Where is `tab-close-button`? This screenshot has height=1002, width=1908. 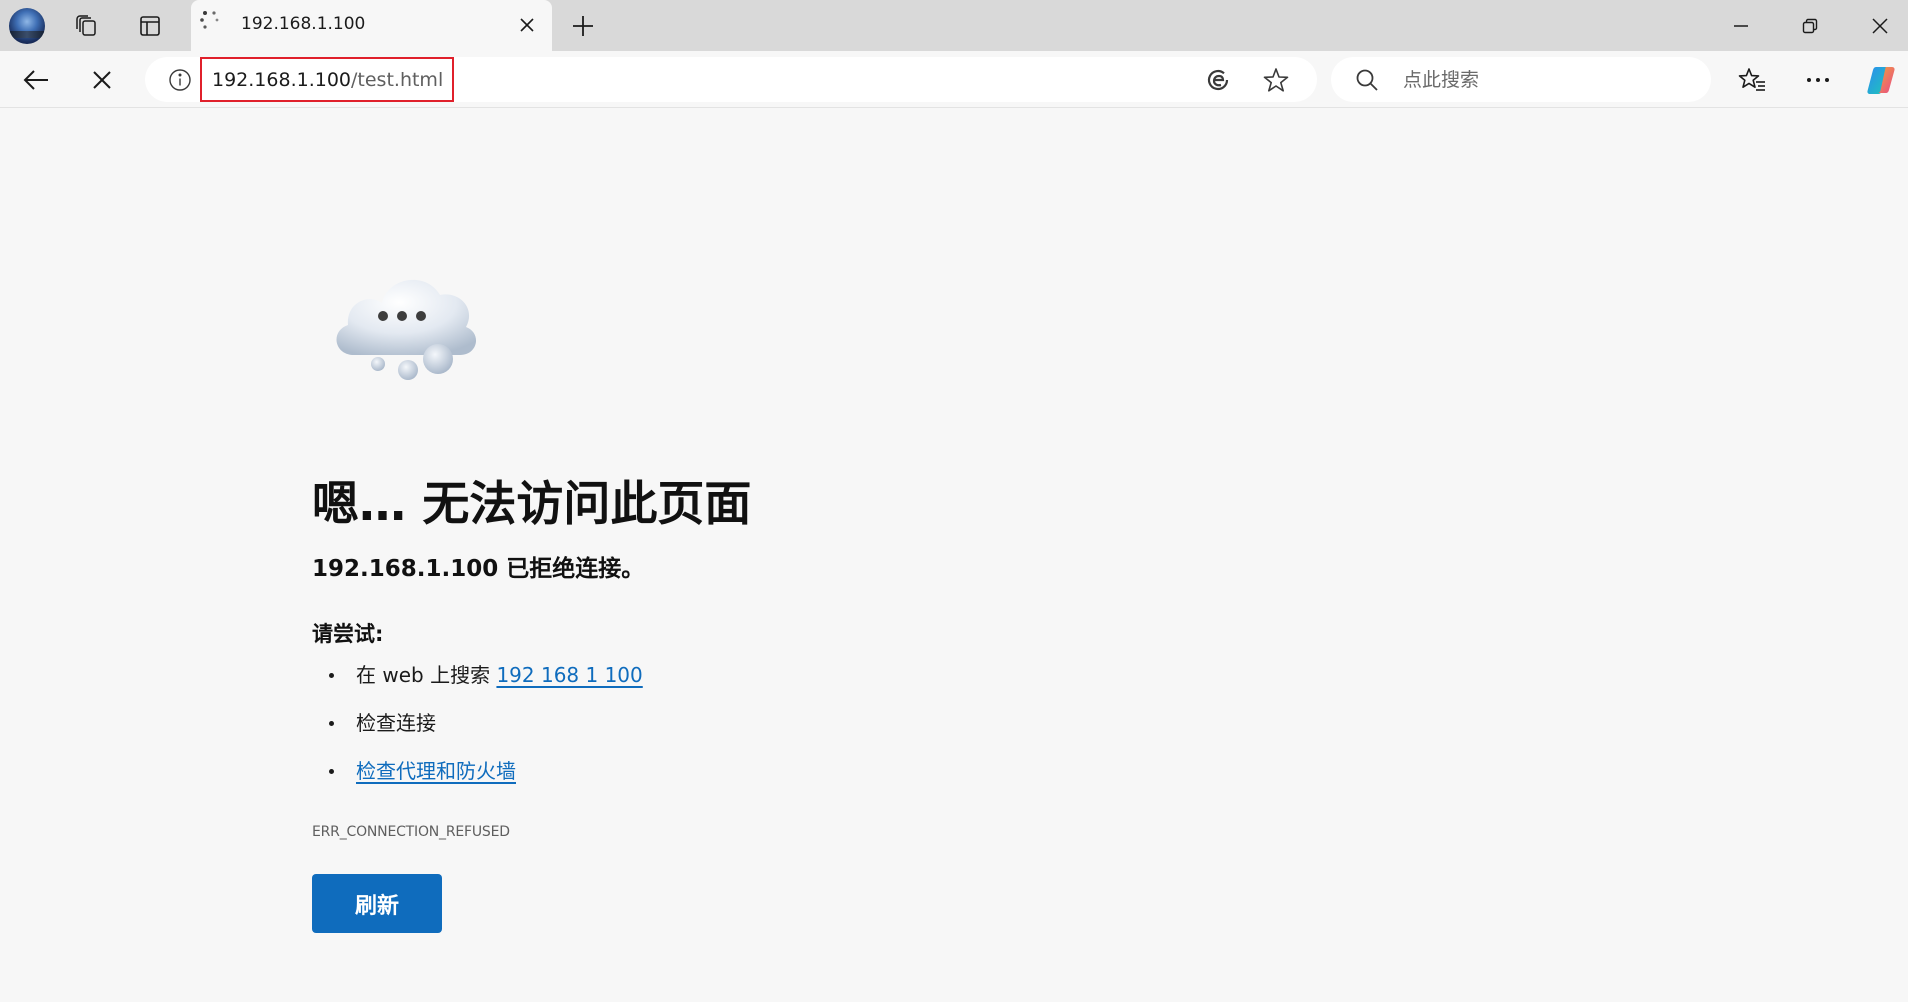
tab-close-button is located at coordinates (527, 25).